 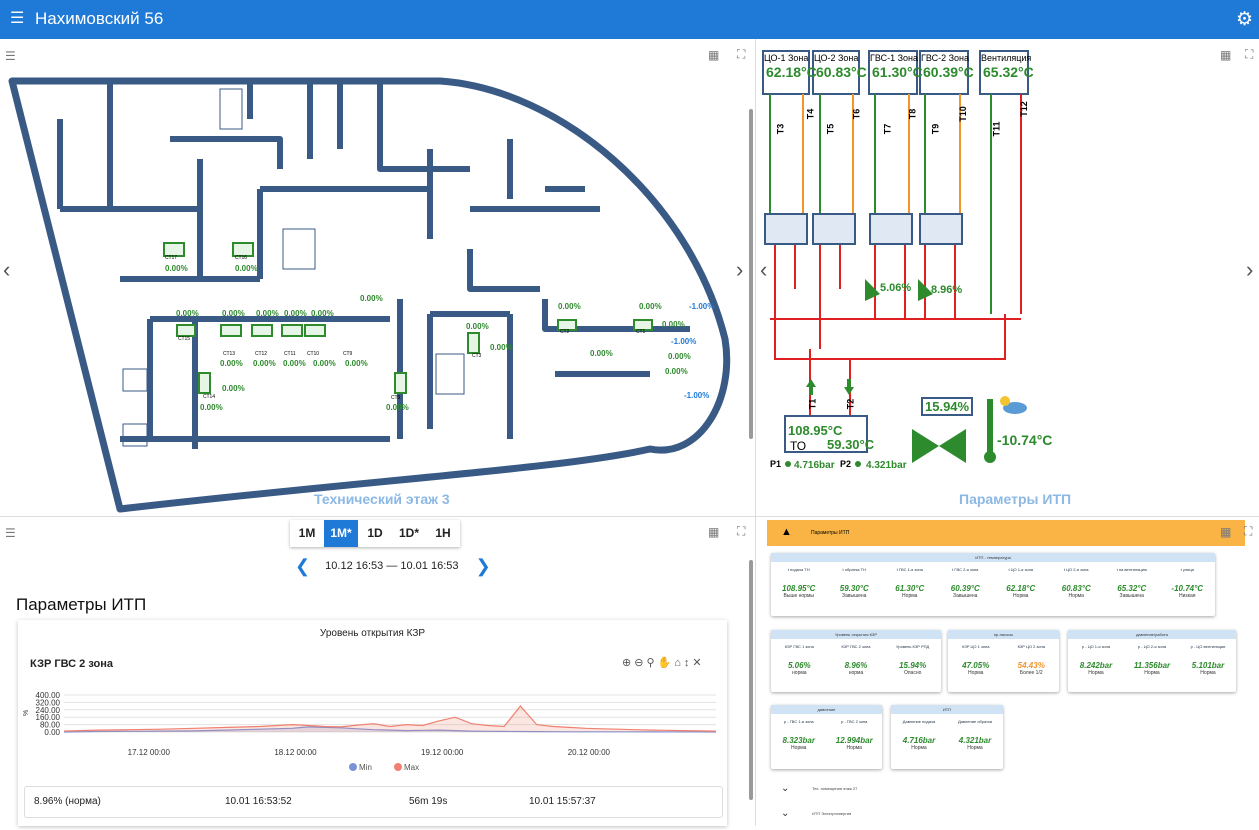 What do you see at coordinates (295, 752) in the screenshot?
I see `x-tick-label: 18.12 00:00` at bounding box center [295, 752].